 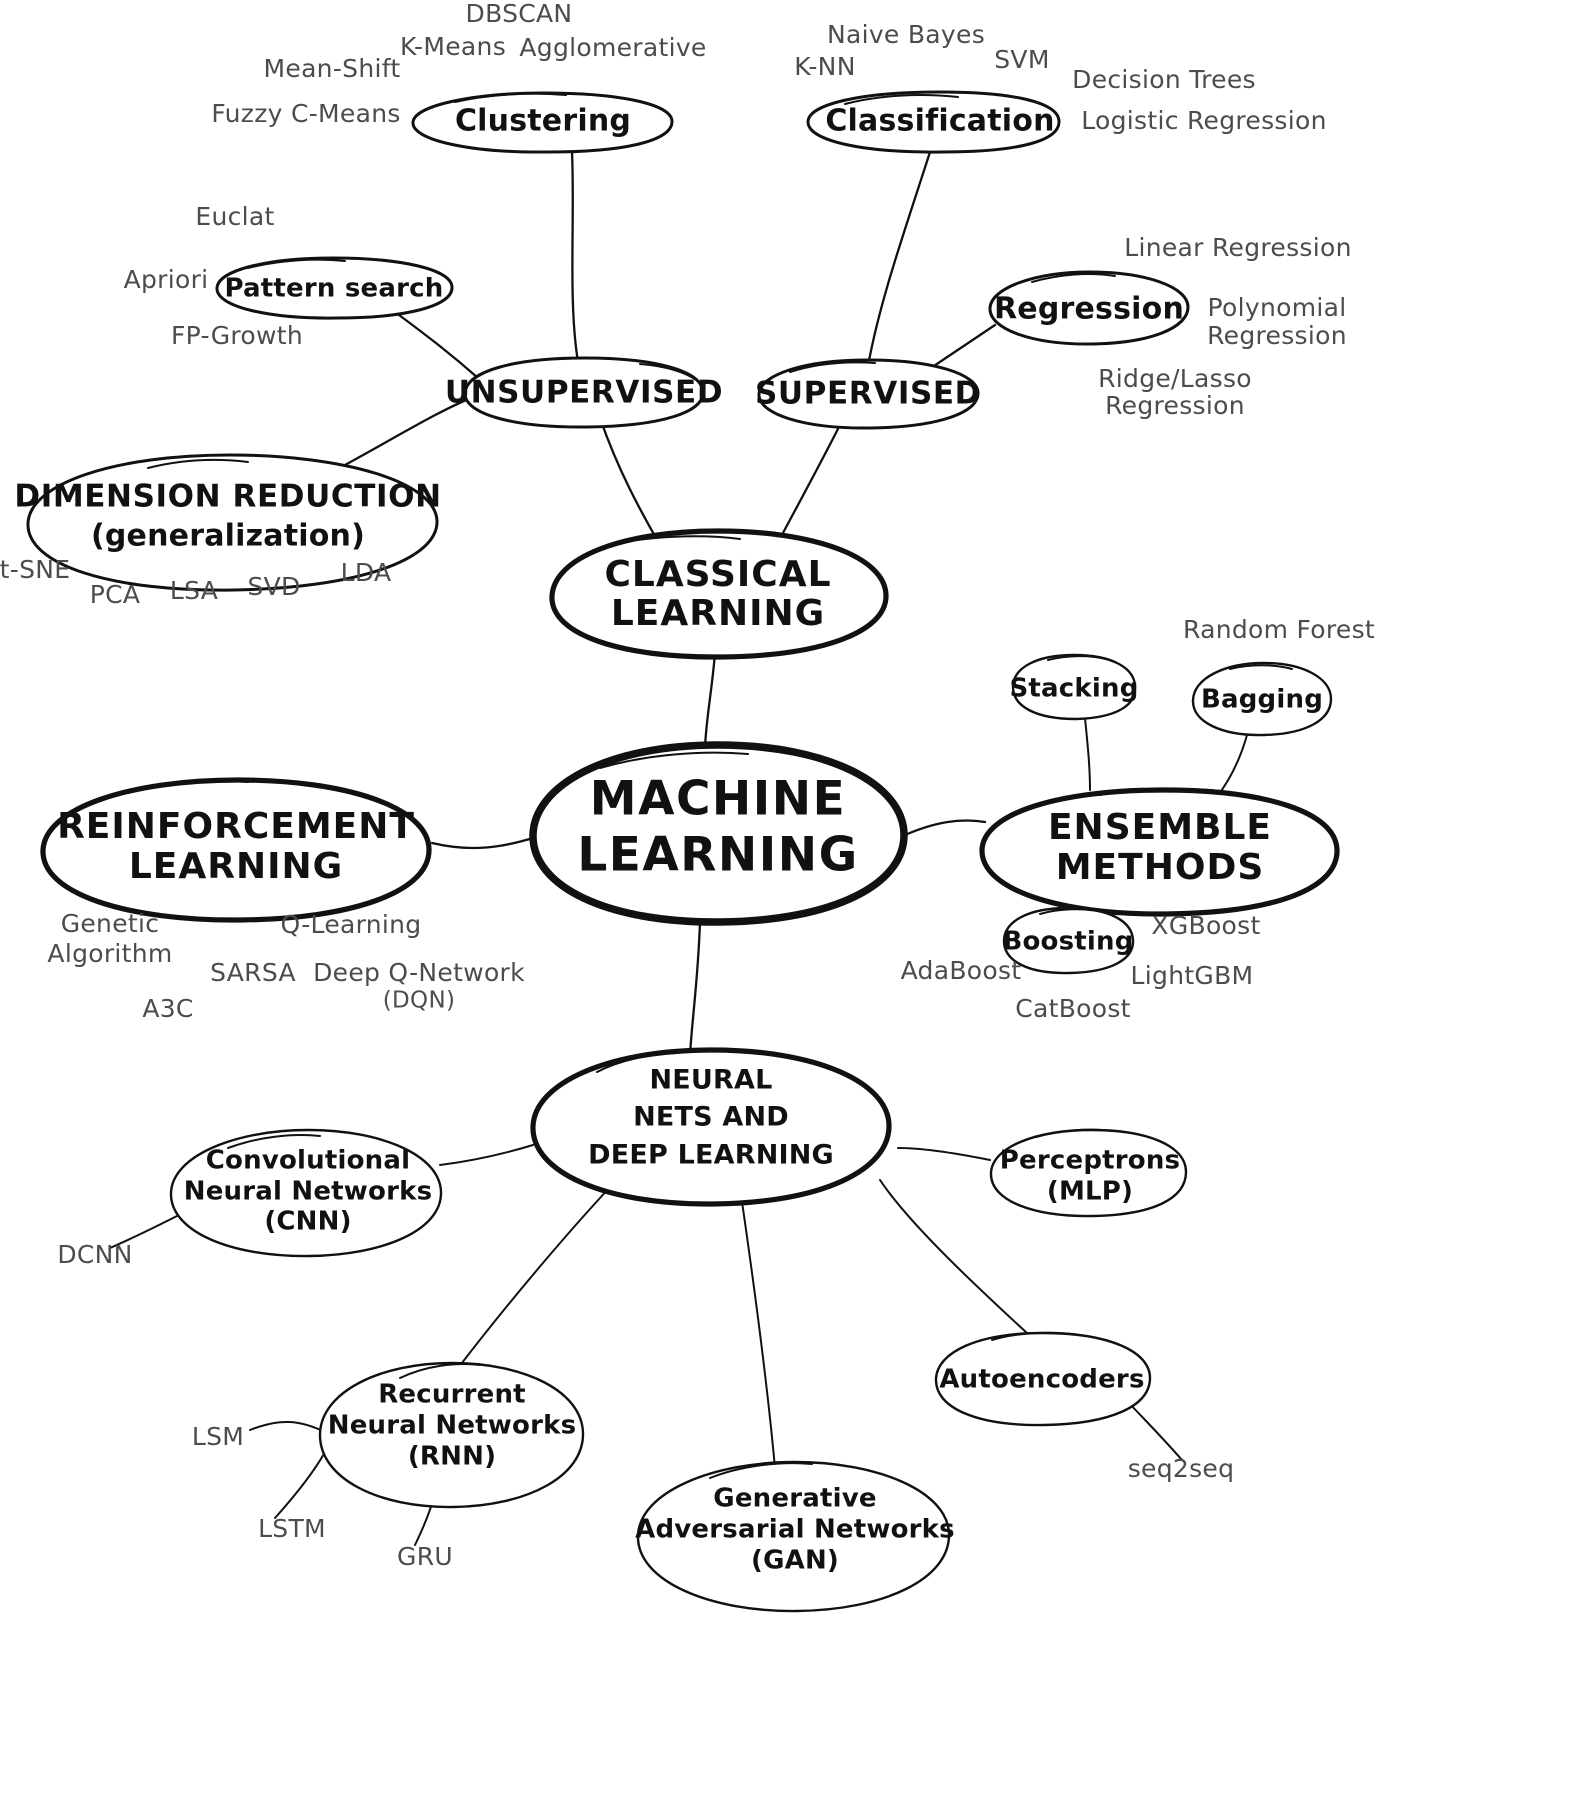 I want to click on leaf-pca: PCA, so click(x=115, y=594).